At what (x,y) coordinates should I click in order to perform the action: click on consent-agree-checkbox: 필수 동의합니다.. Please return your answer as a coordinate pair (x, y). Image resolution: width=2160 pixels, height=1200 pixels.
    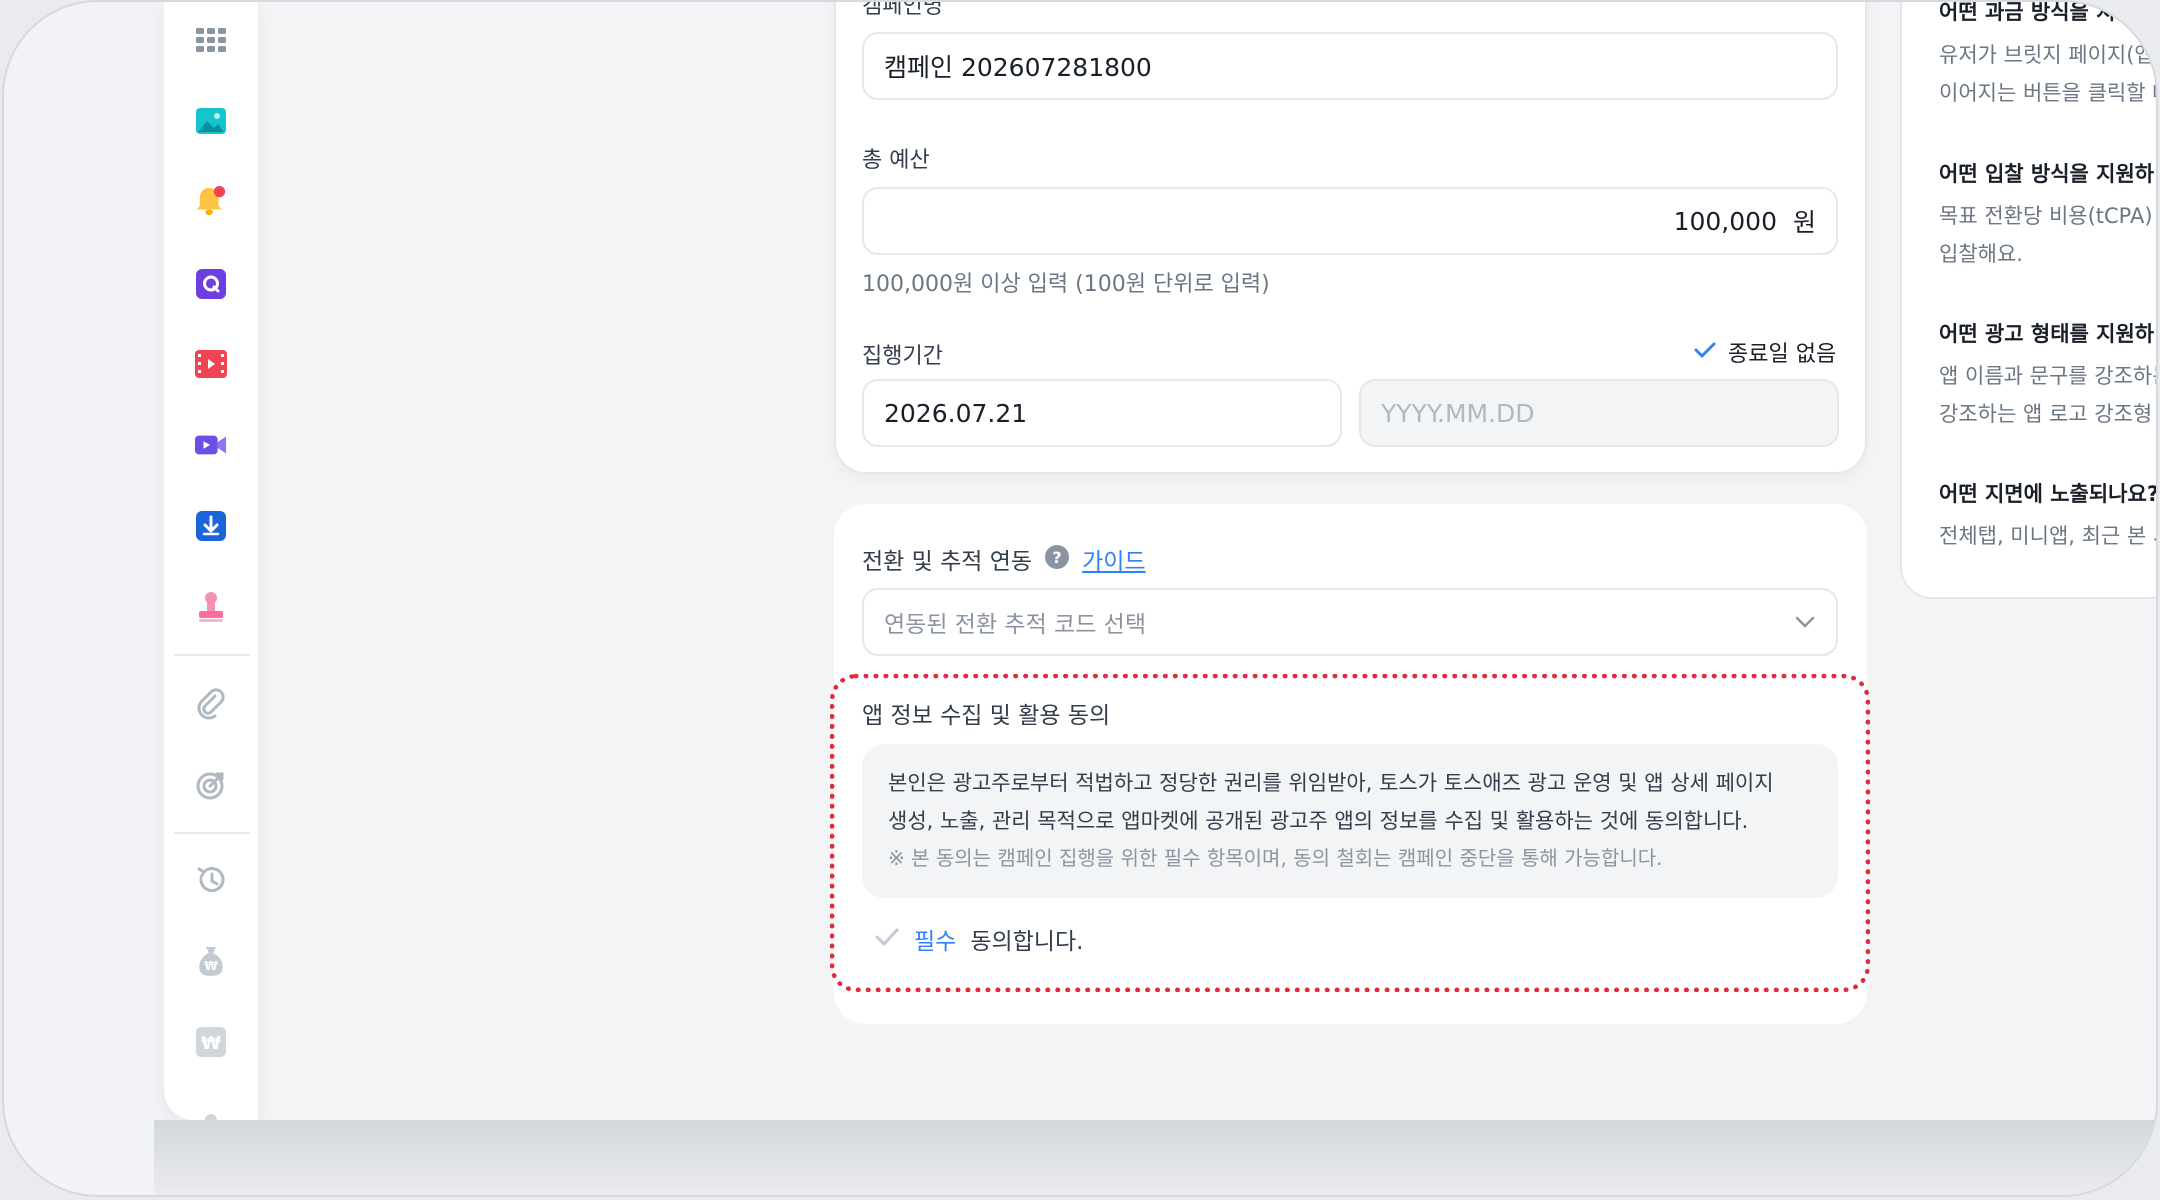
    Looking at the image, I should click on (978, 939).